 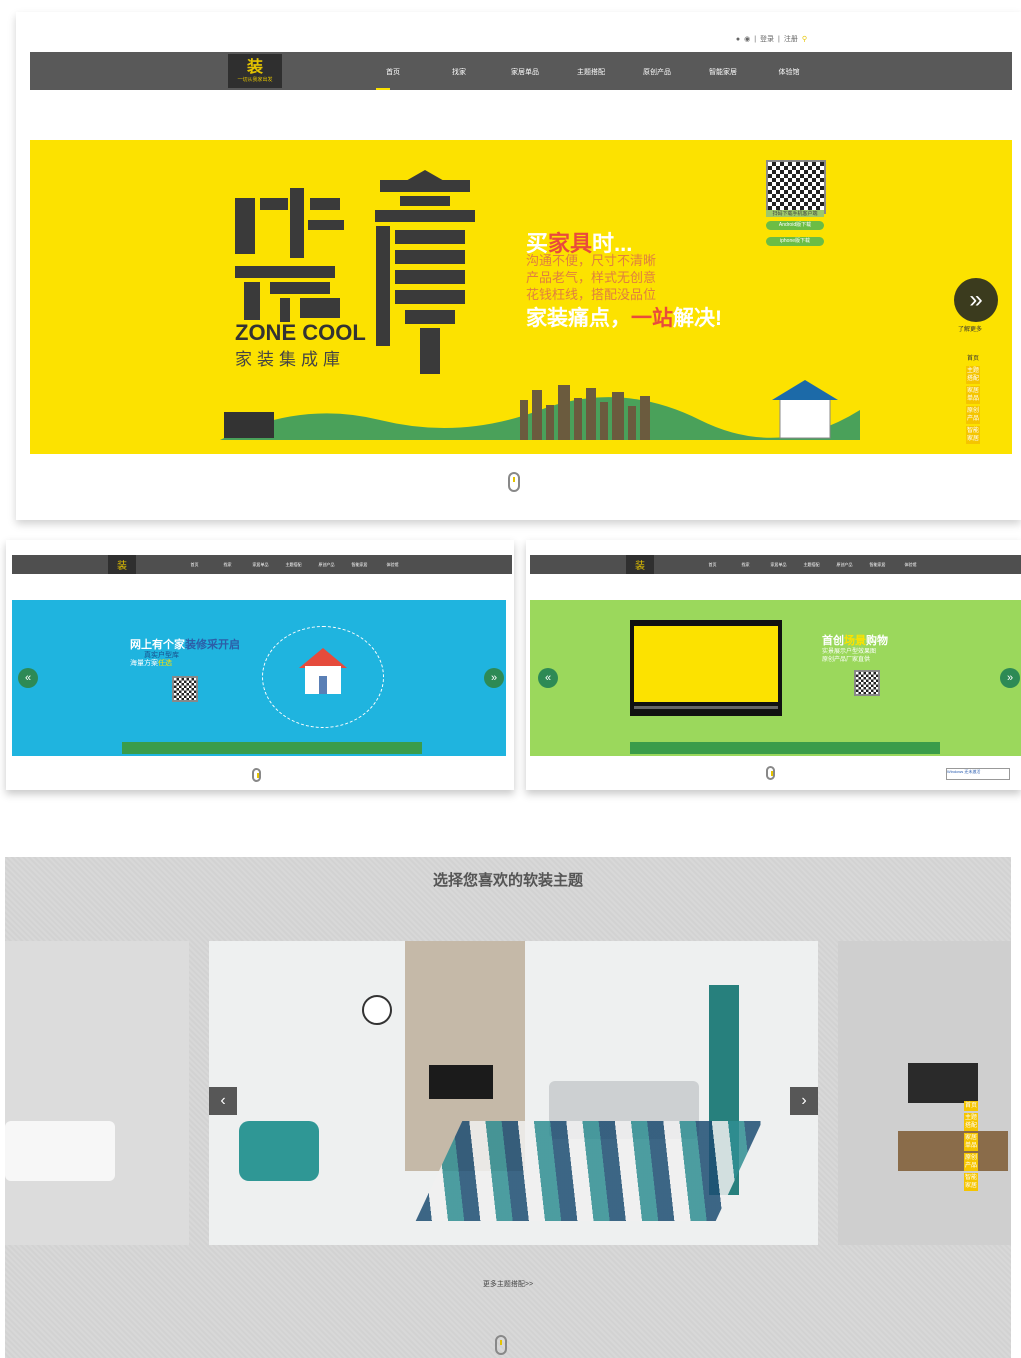 What do you see at coordinates (377, 1010) in the screenshot?
I see `clock-shape` at bounding box center [377, 1010].